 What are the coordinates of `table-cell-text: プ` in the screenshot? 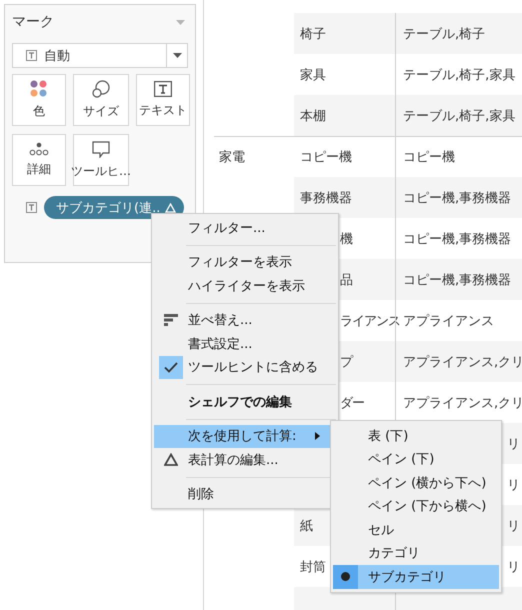 It's located at (346, 362).